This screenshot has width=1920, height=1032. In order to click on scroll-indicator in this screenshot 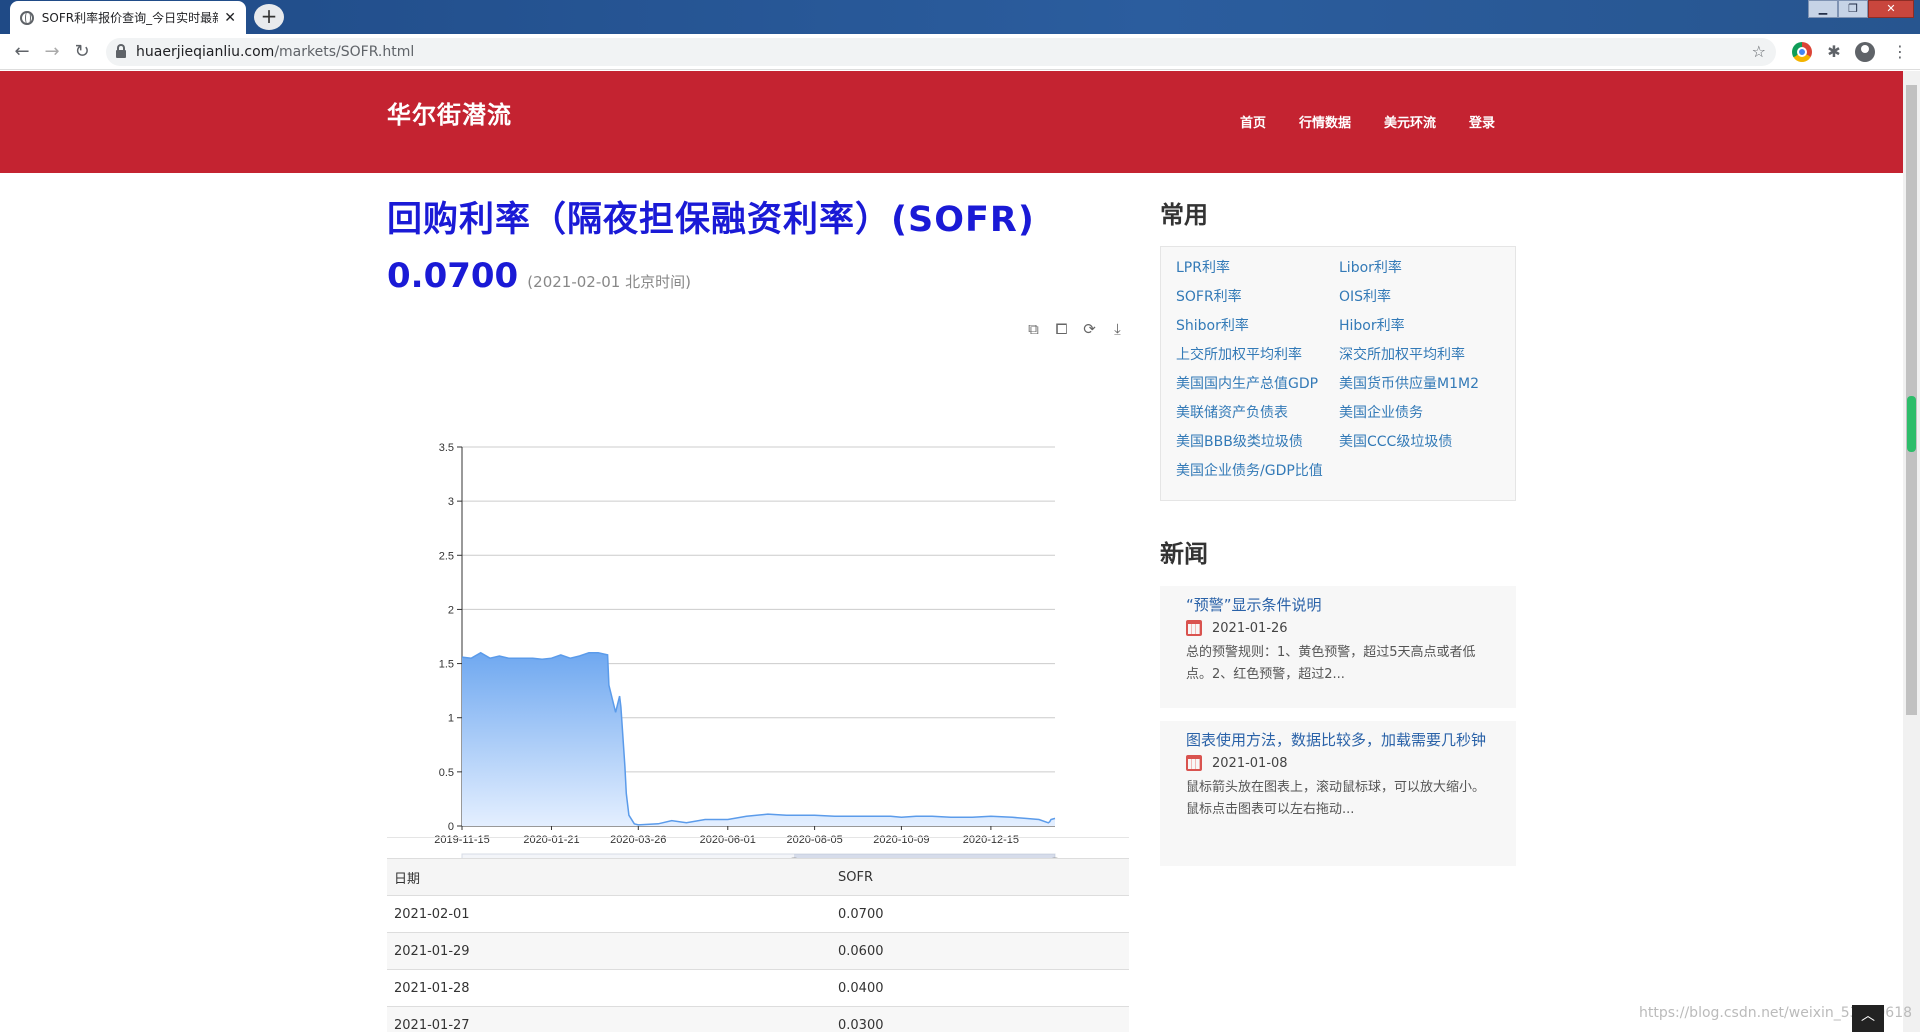, I will do `click(1911, 424)`.